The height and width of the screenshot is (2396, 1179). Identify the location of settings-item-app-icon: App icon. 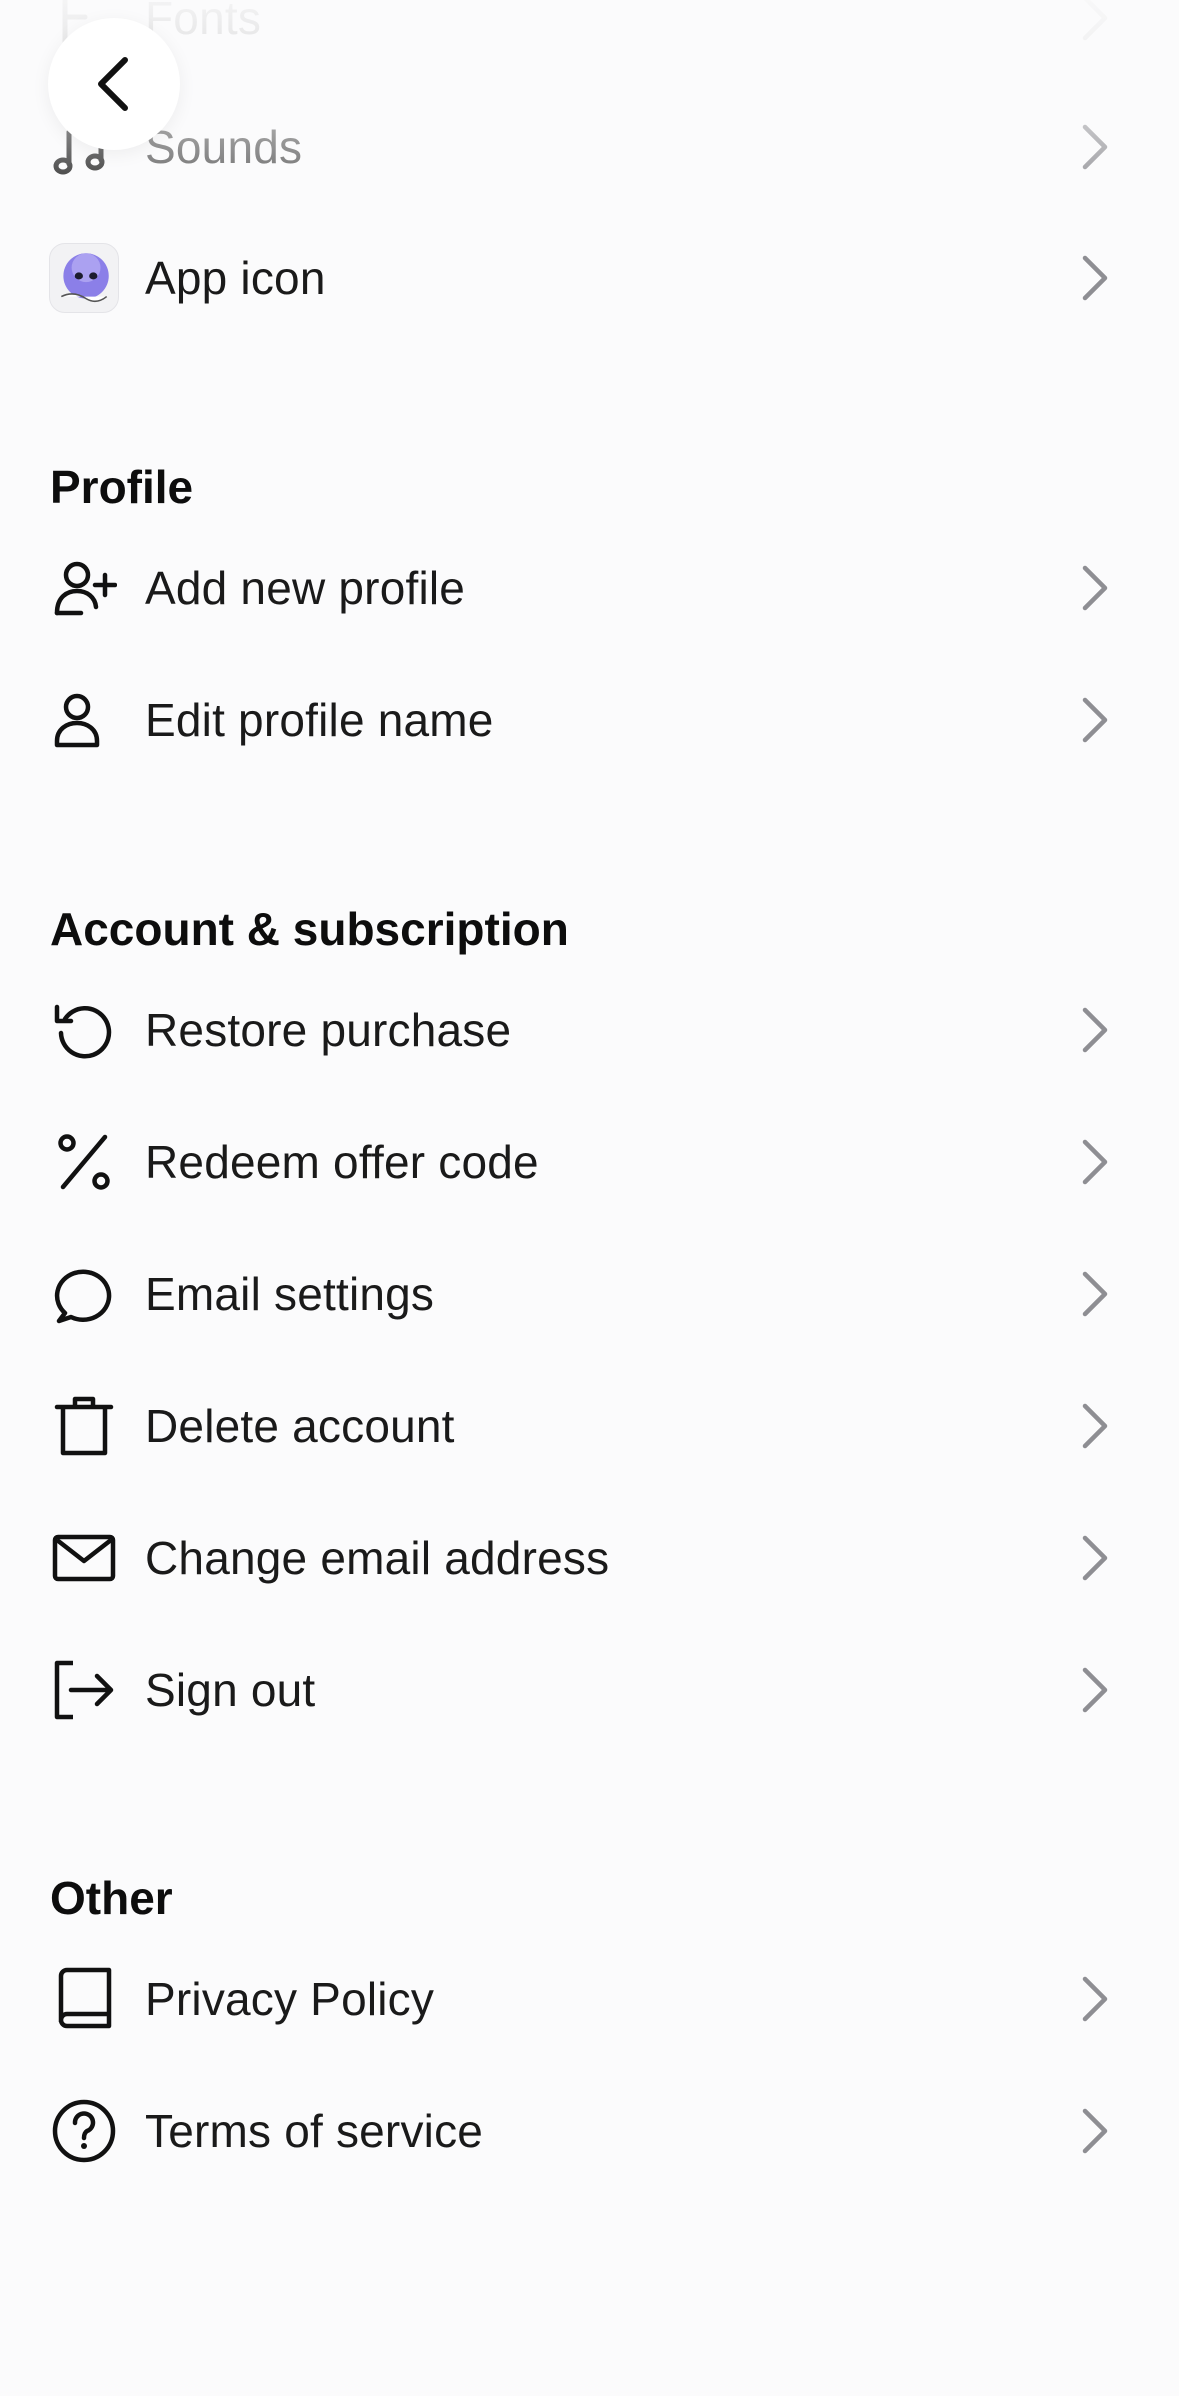
(589, 278).